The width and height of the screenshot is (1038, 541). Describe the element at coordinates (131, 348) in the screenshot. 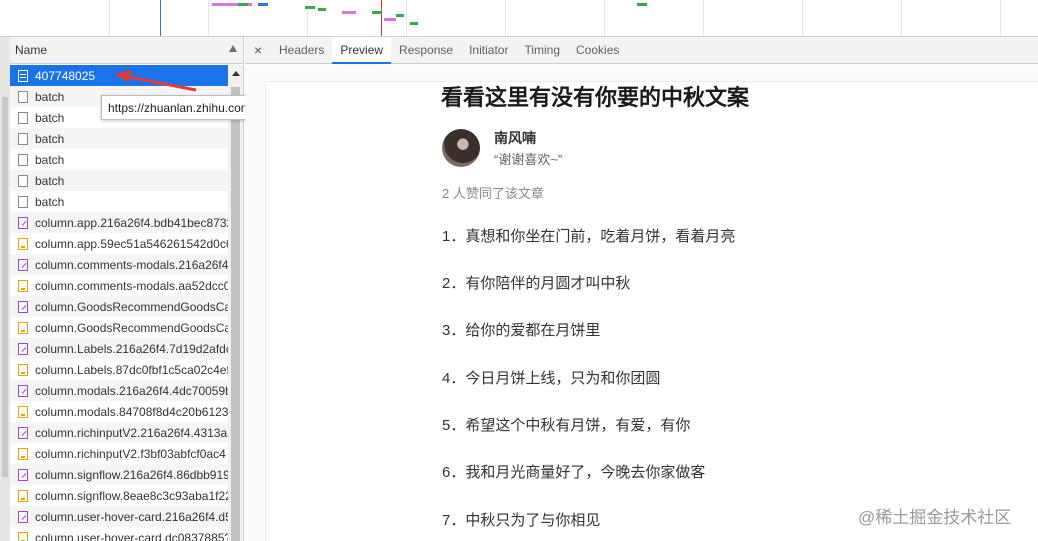

I see `request-name: column.Labels.216a26f4.7d19d2afdc` at that location.